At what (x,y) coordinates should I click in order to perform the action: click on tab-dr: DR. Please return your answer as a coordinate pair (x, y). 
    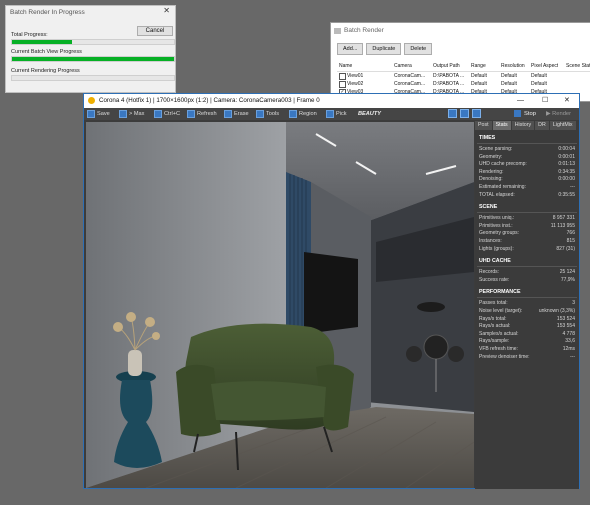
    Looking at the image, I should click on (542, 125).